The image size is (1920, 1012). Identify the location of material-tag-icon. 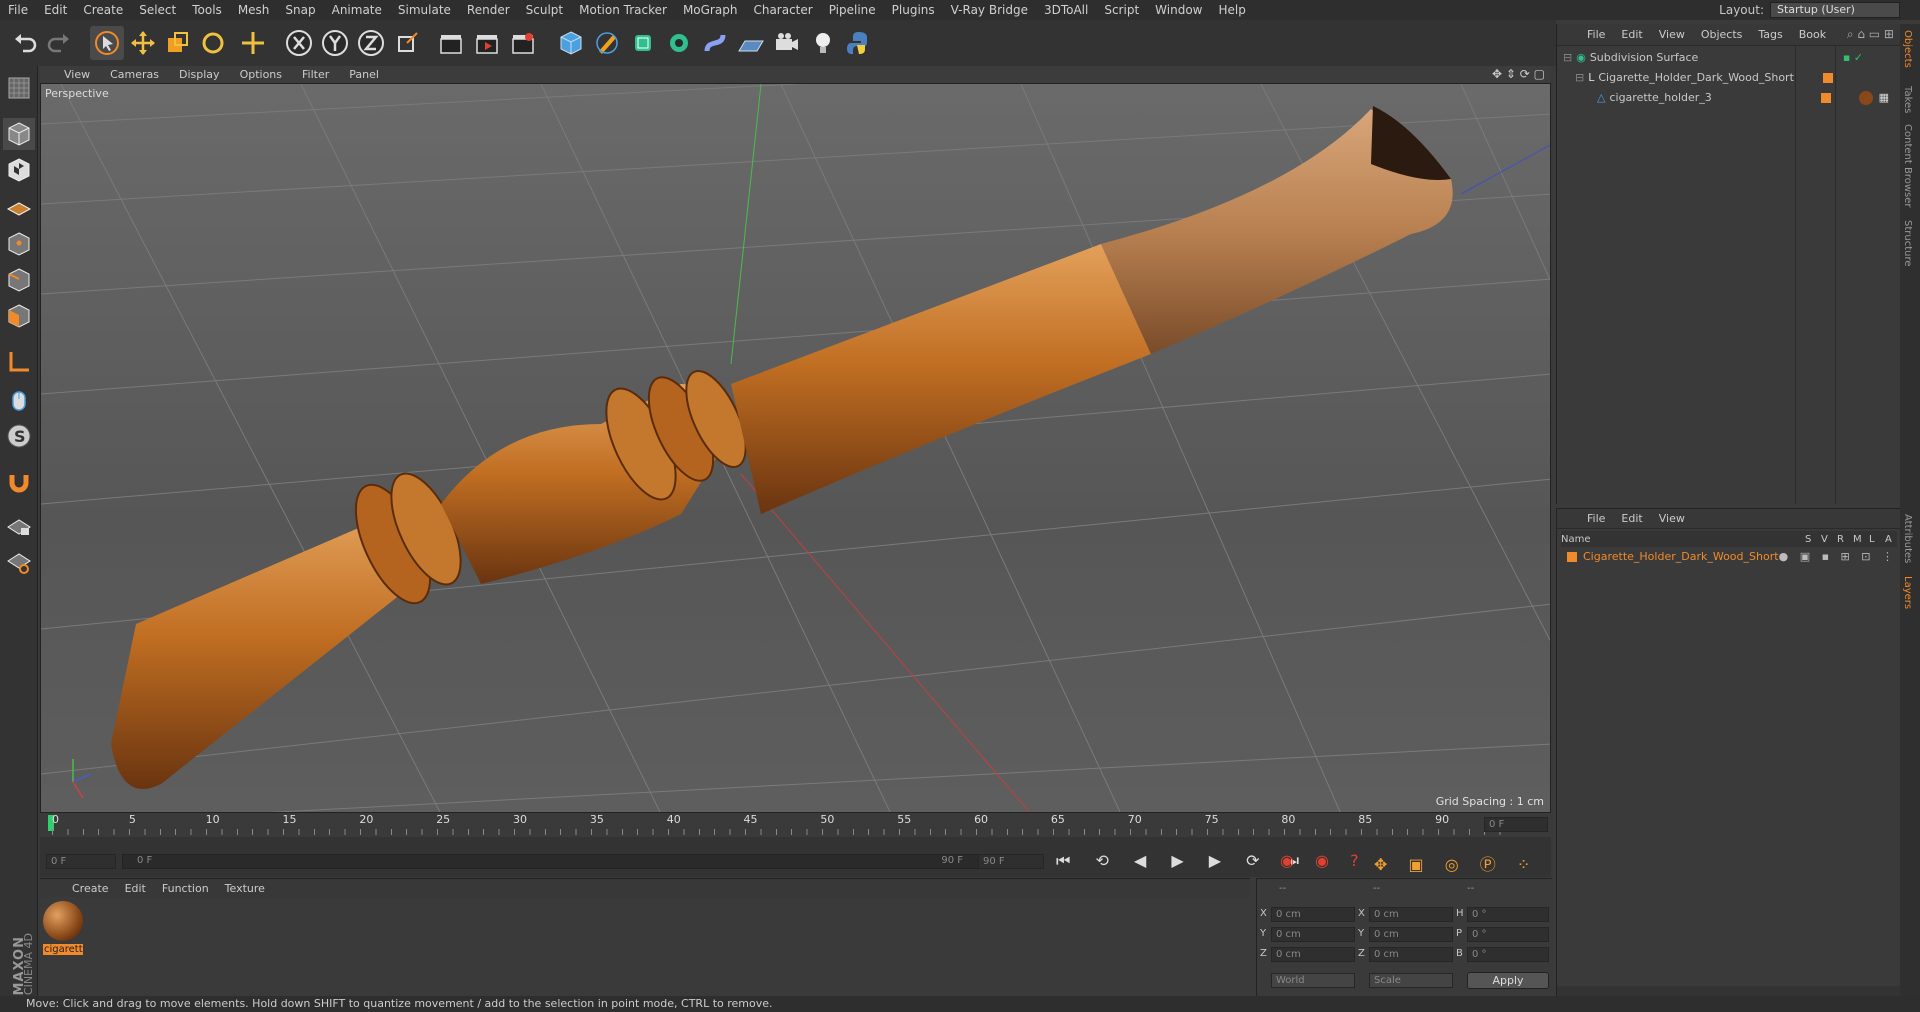
(1865, 97).